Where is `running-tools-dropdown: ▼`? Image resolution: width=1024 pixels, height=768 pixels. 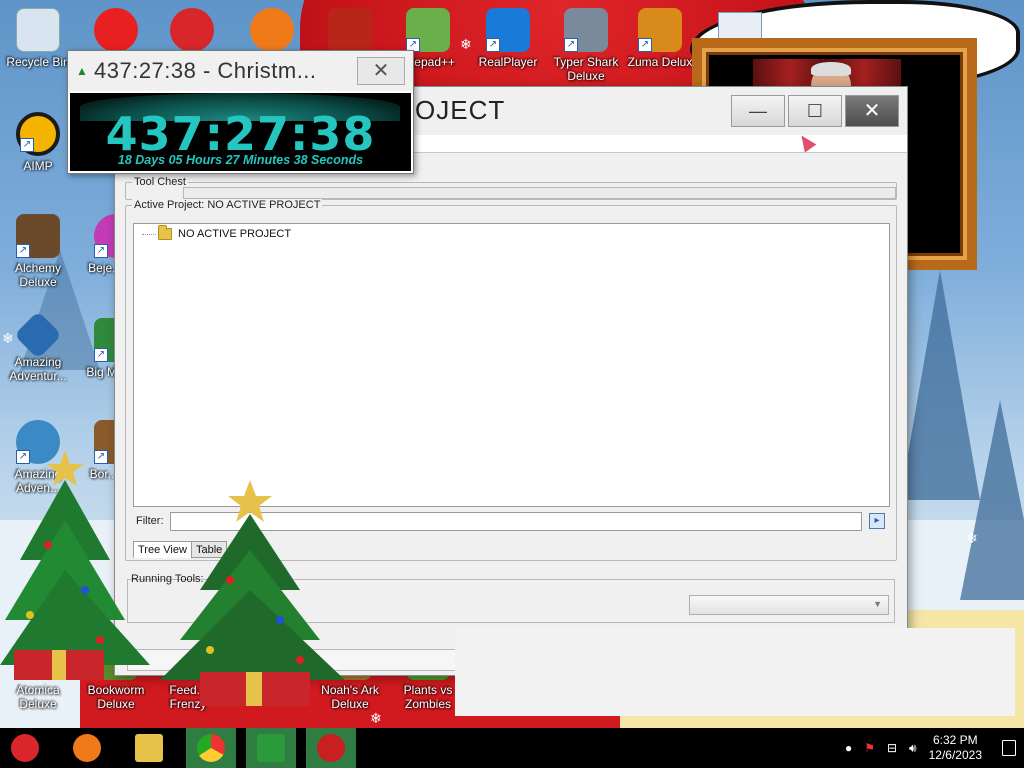 running-tools-dropdown: ▼ is located at coordinates (789, 605).